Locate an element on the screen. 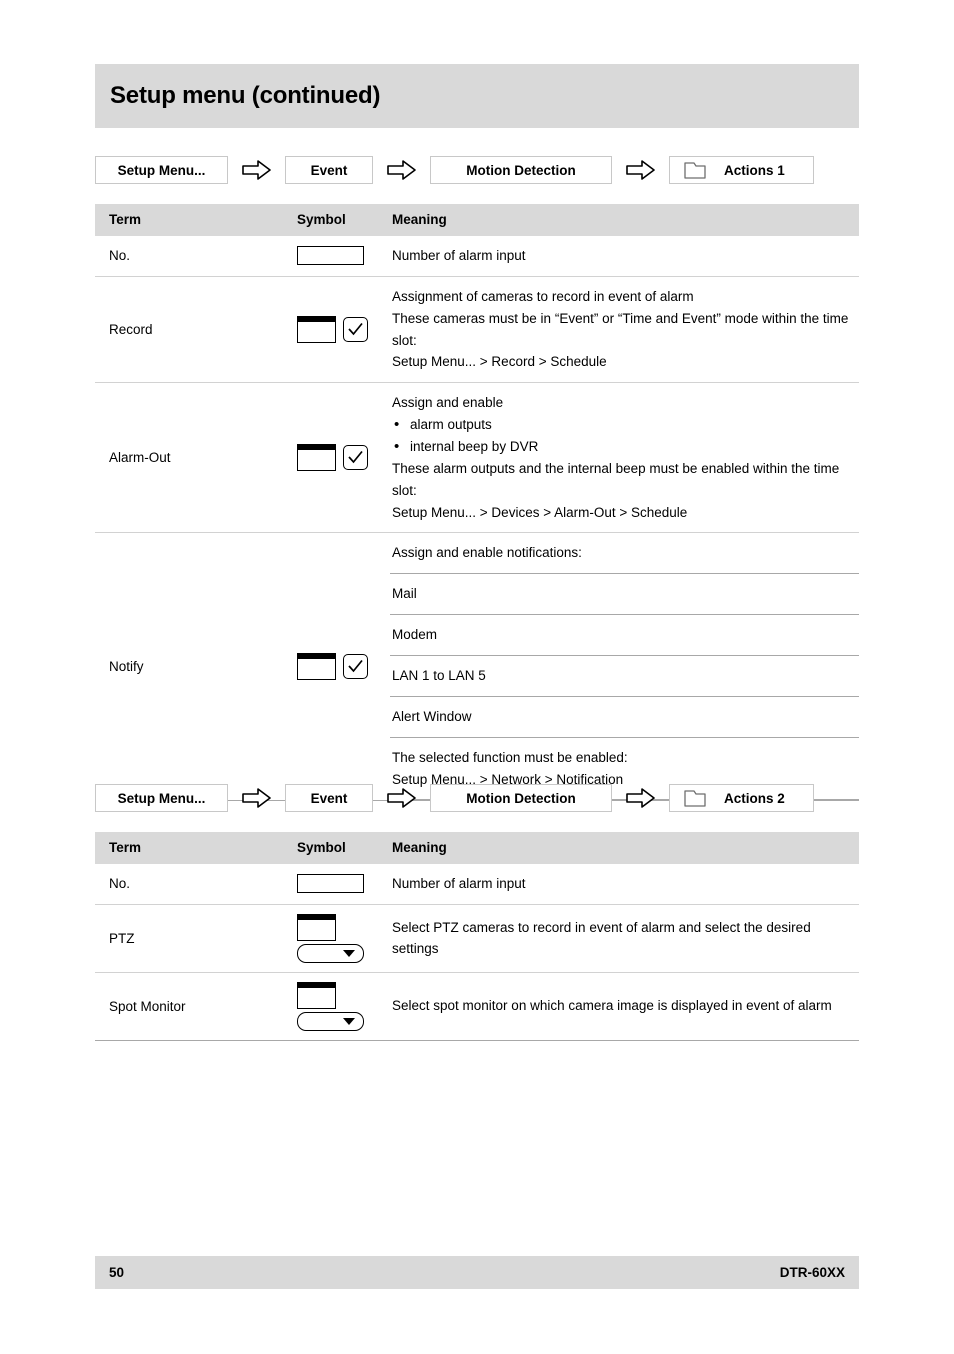 The width and height of the screenshot is (954, 1354). table-row: No. Number of alarm input is located at coordinates (477, 256).